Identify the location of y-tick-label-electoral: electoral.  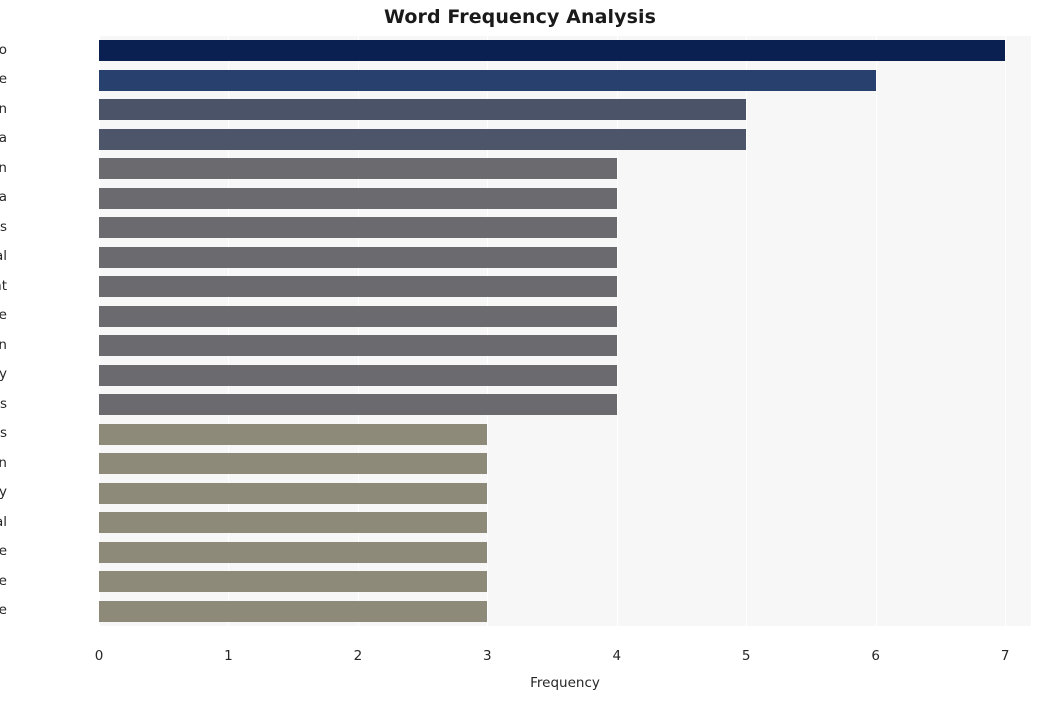
(3, 256).